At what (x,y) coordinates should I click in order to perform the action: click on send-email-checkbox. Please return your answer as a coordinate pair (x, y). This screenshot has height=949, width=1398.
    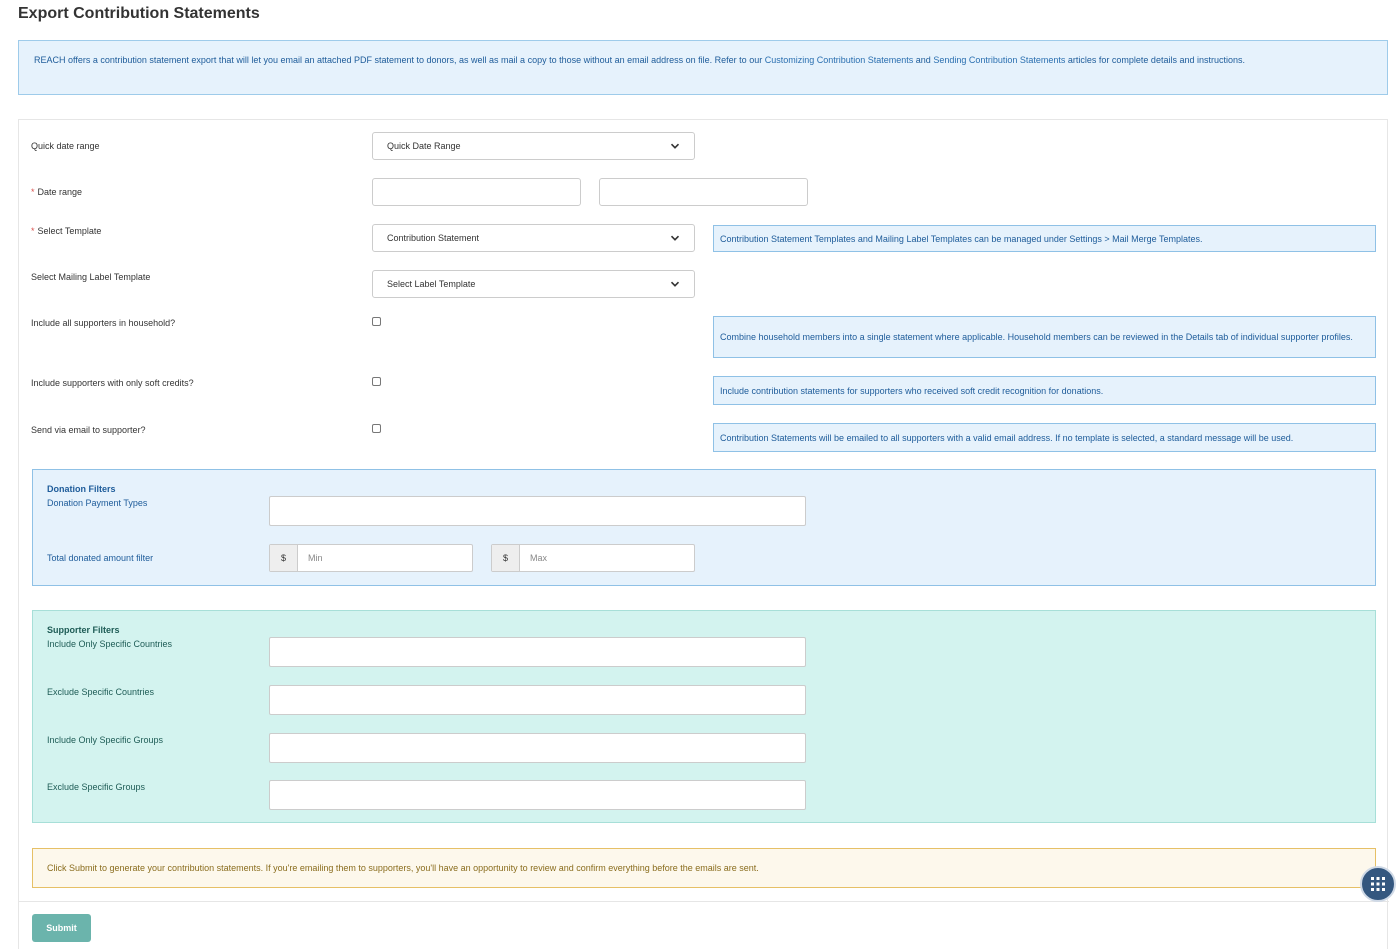
    Looking at the image, I should click on (376, 428).